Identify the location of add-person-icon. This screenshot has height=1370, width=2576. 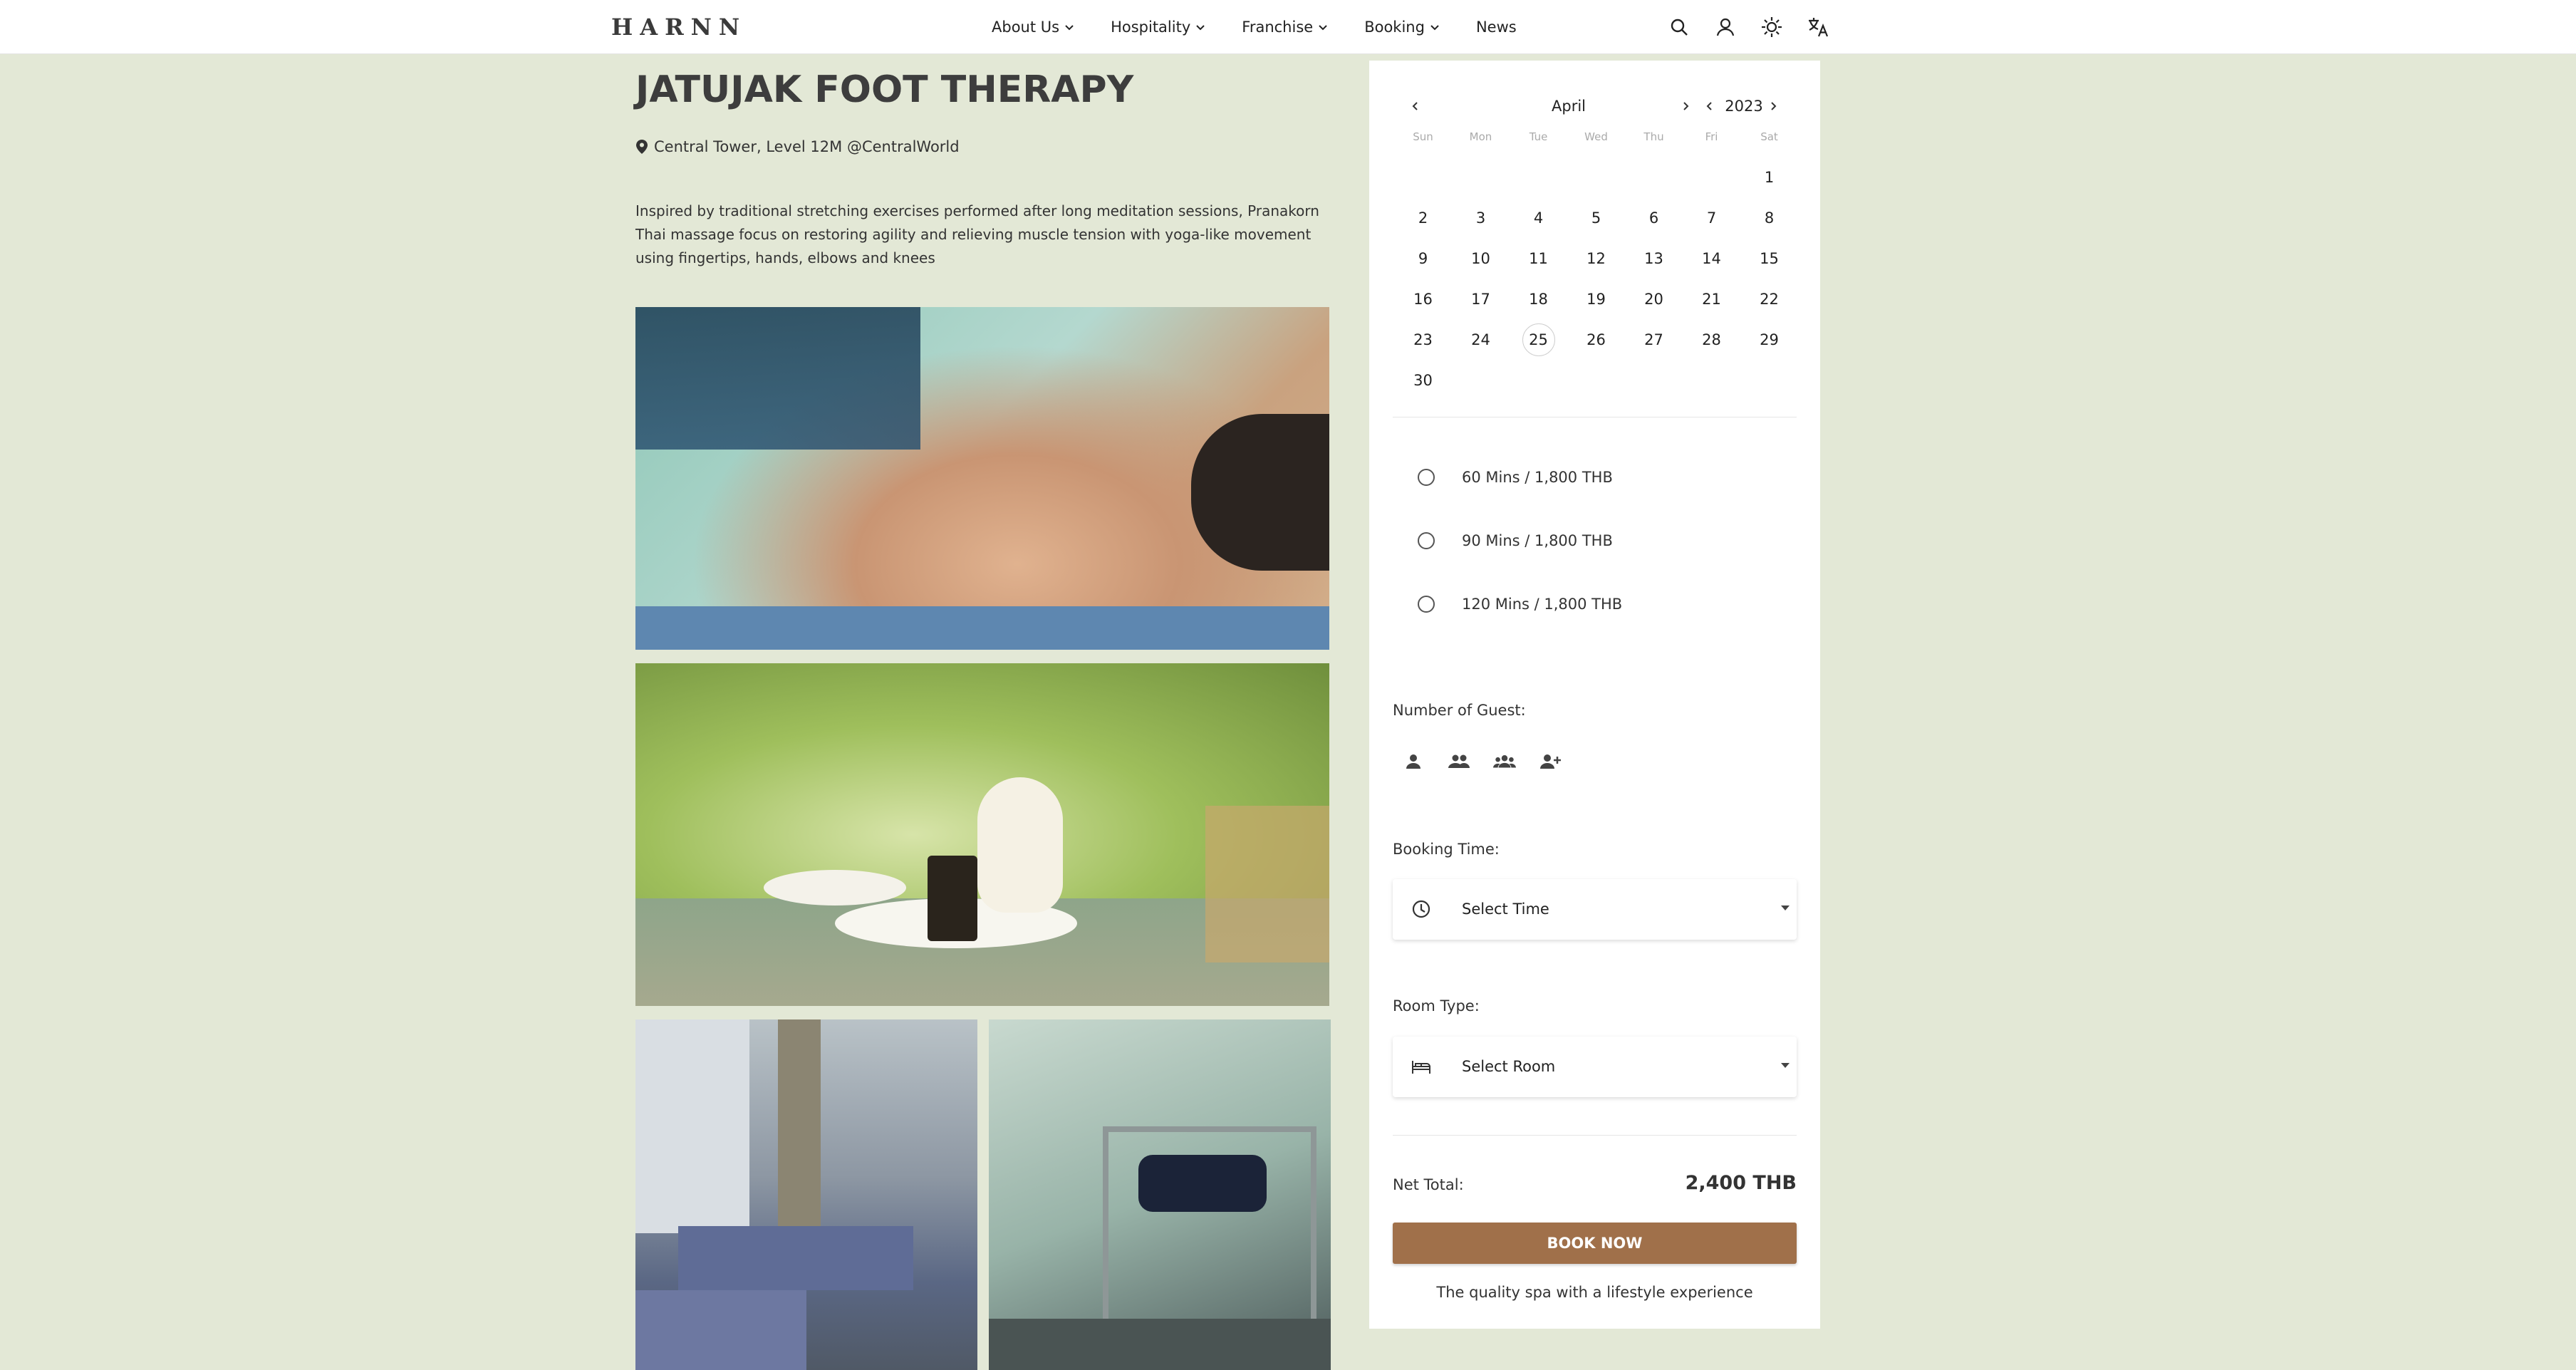
(1550, 761).